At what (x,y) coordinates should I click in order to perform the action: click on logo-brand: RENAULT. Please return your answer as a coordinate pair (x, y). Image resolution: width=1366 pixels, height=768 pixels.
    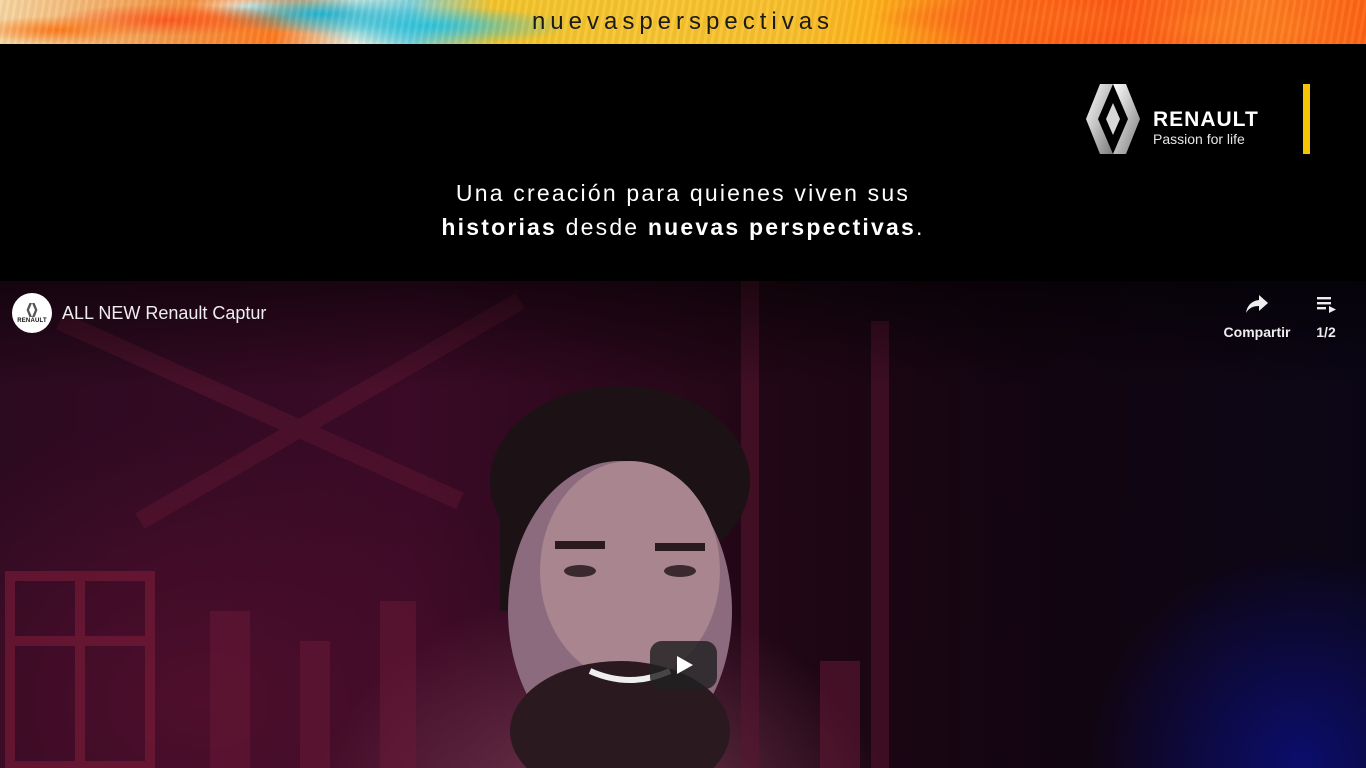
    Looking at the image, I should click on (1206, 119).